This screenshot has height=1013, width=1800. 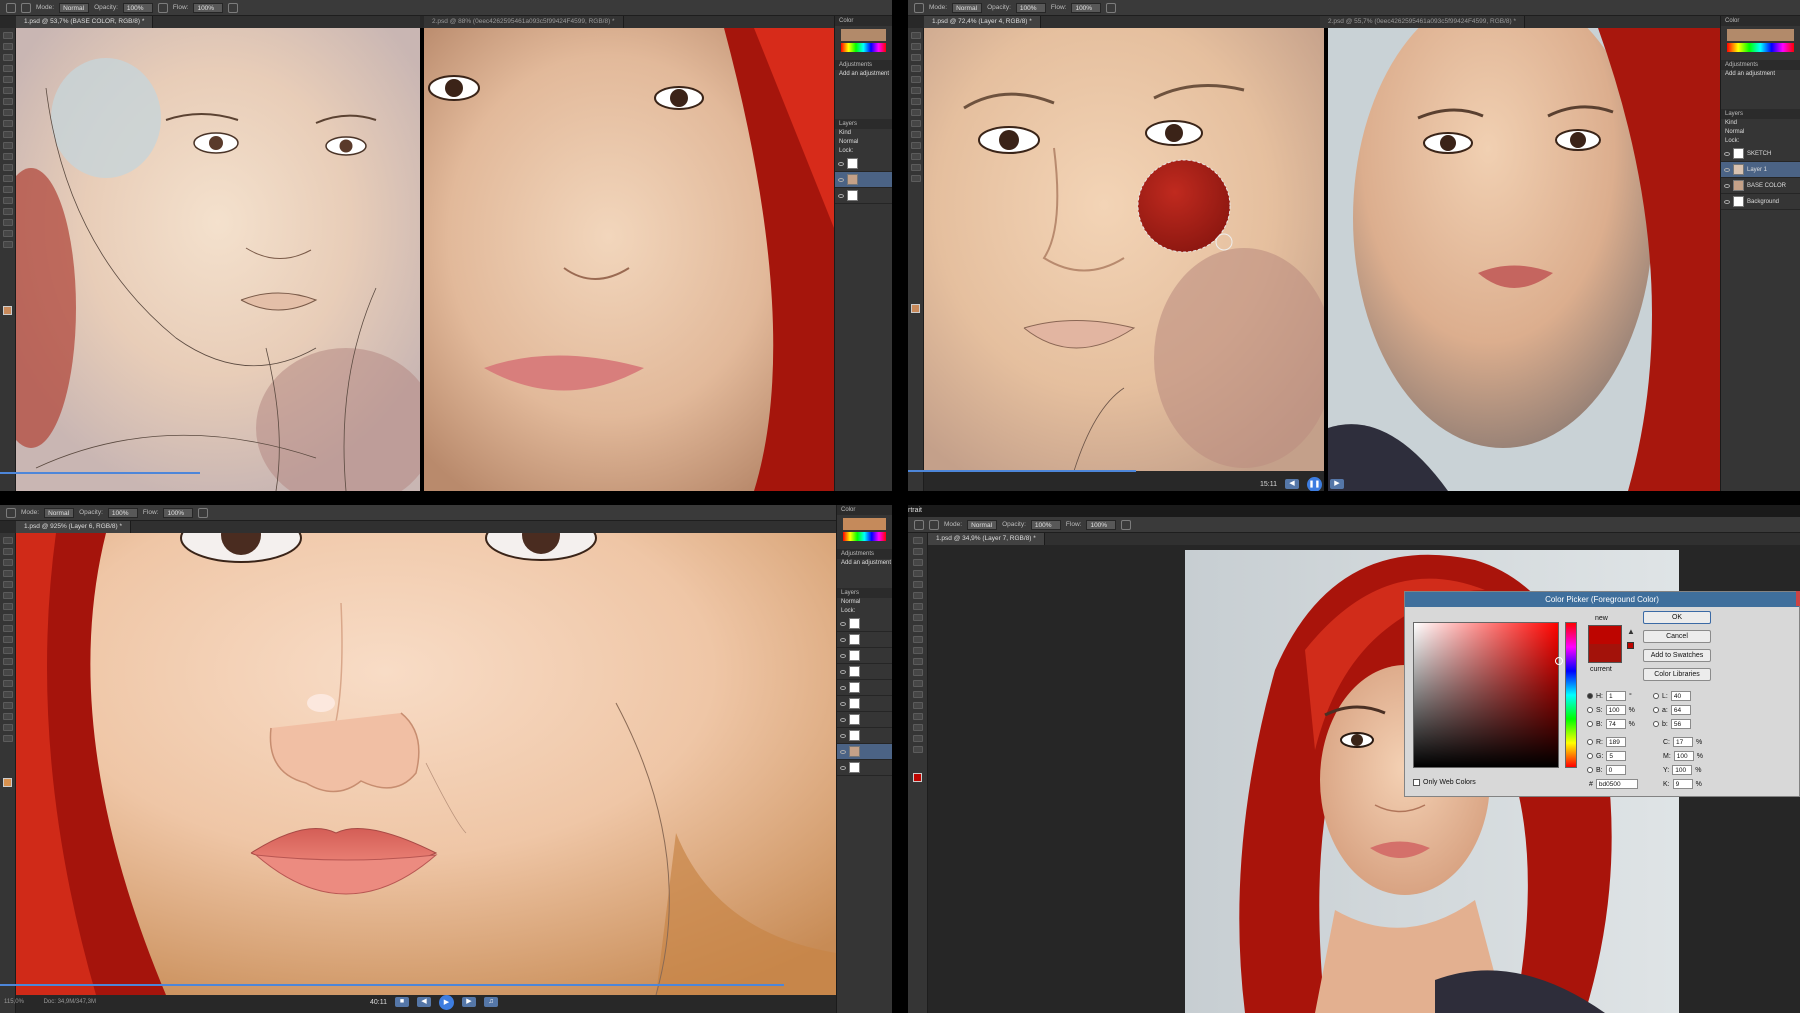 I want to click on canvas-sketch, so click(x=218, y=259).